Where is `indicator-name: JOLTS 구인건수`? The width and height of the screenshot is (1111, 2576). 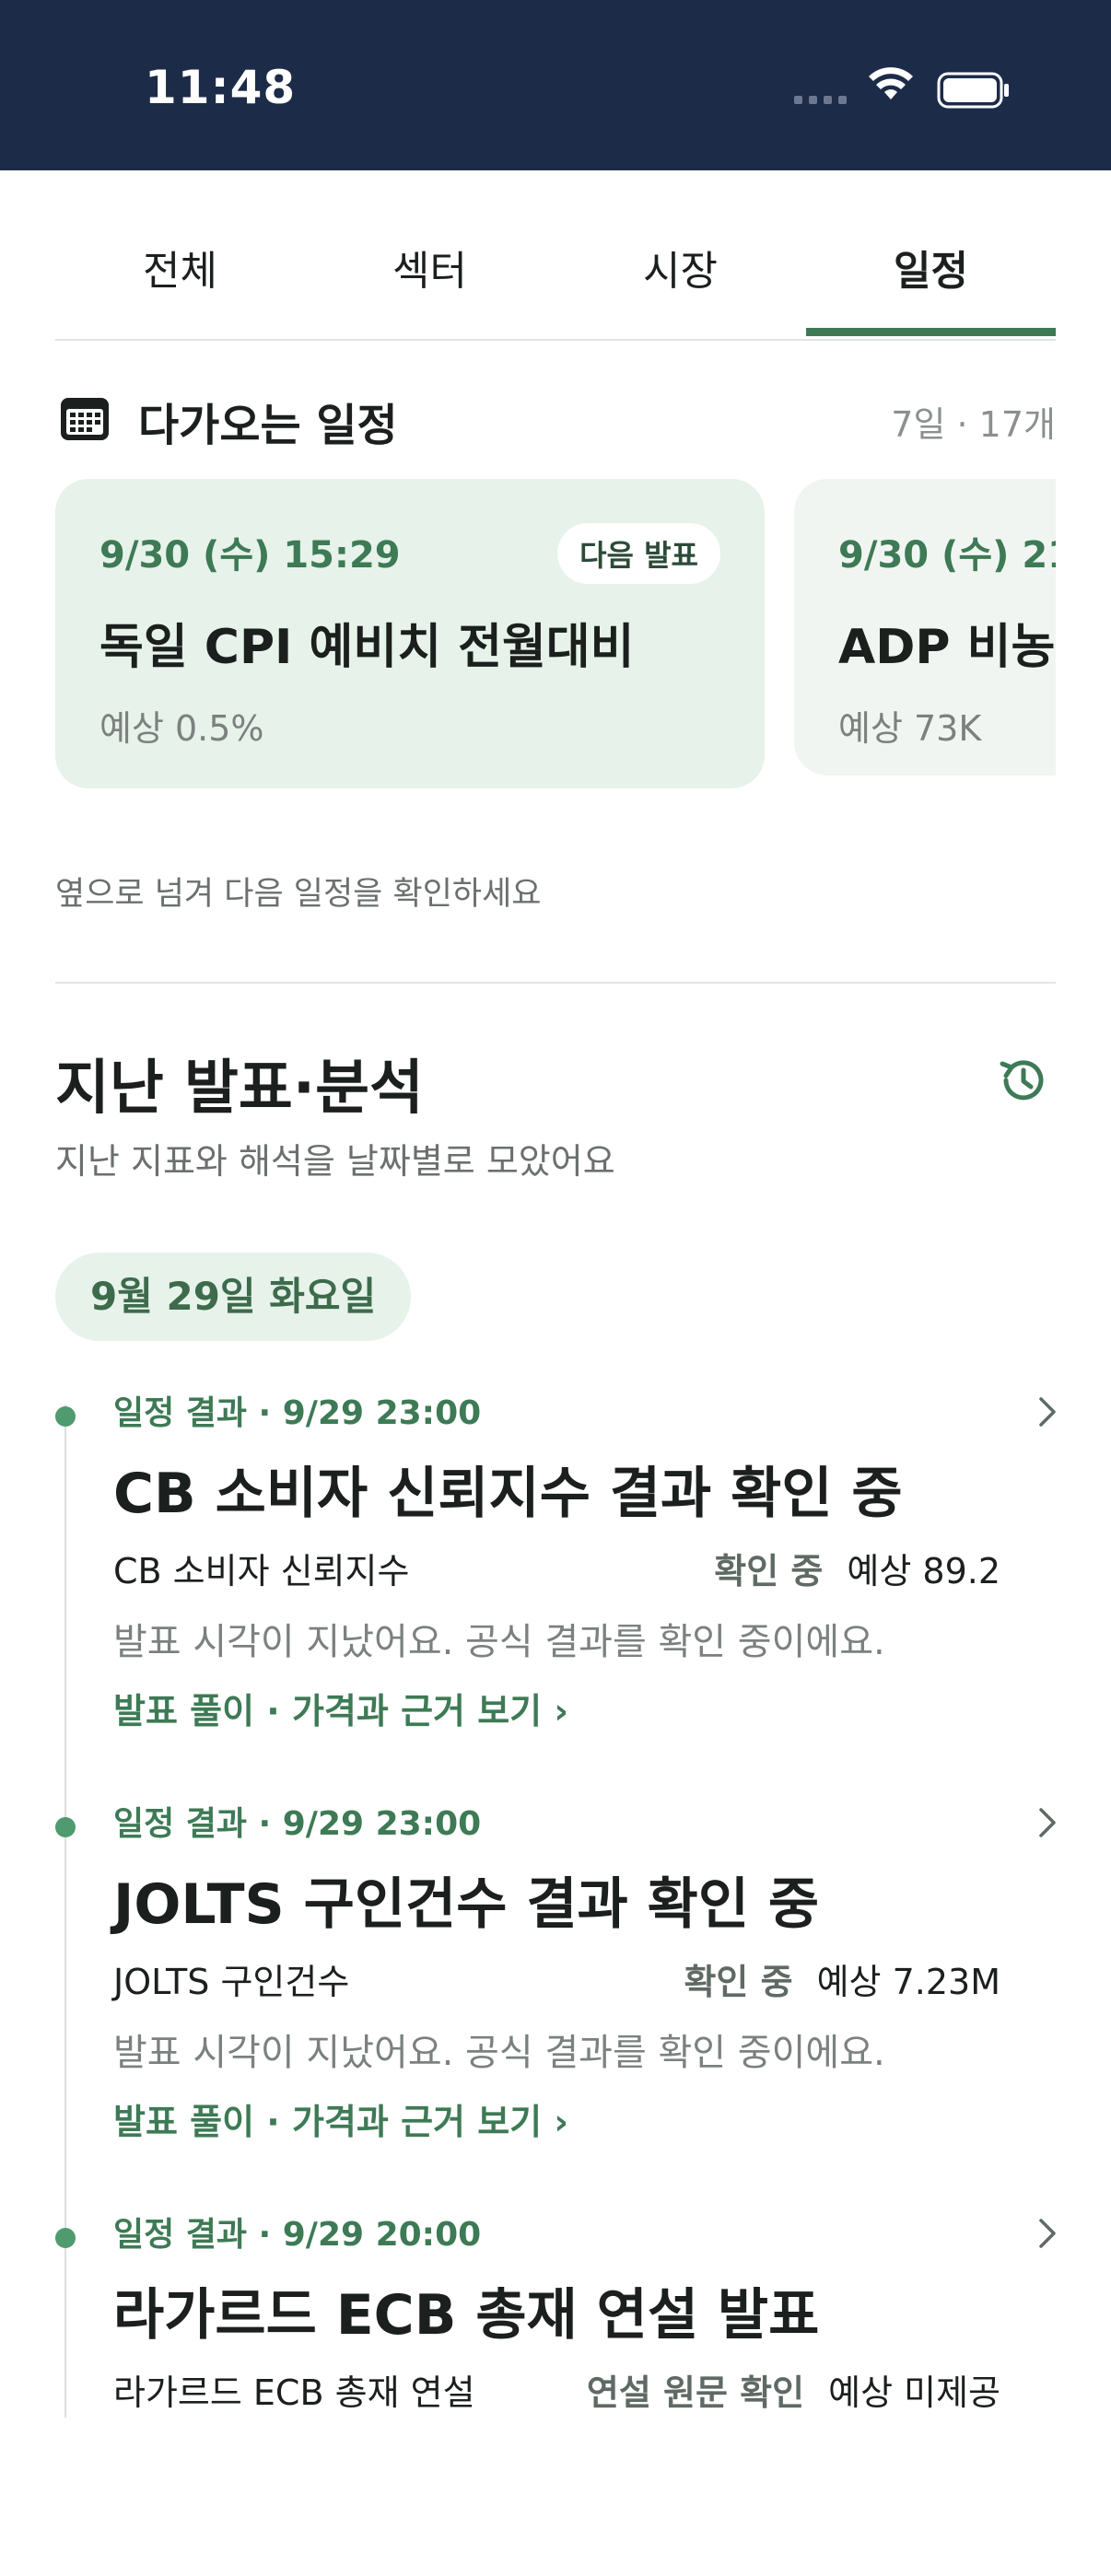 indicator-name: JOLTS 구인건수 is located at coordinates (231, 1982).